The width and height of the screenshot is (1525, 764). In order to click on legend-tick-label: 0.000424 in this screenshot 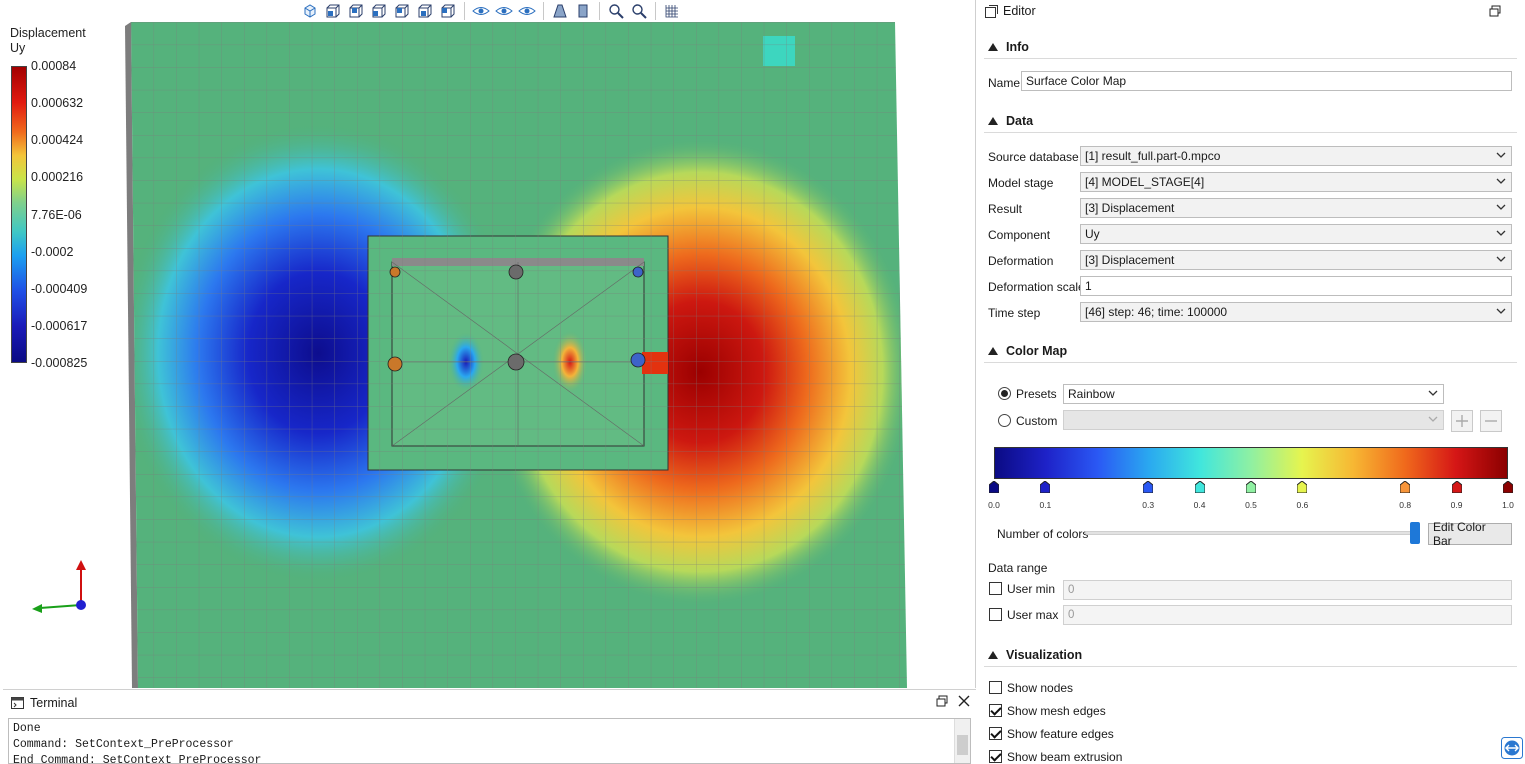, I will do `click(57, 140)`.